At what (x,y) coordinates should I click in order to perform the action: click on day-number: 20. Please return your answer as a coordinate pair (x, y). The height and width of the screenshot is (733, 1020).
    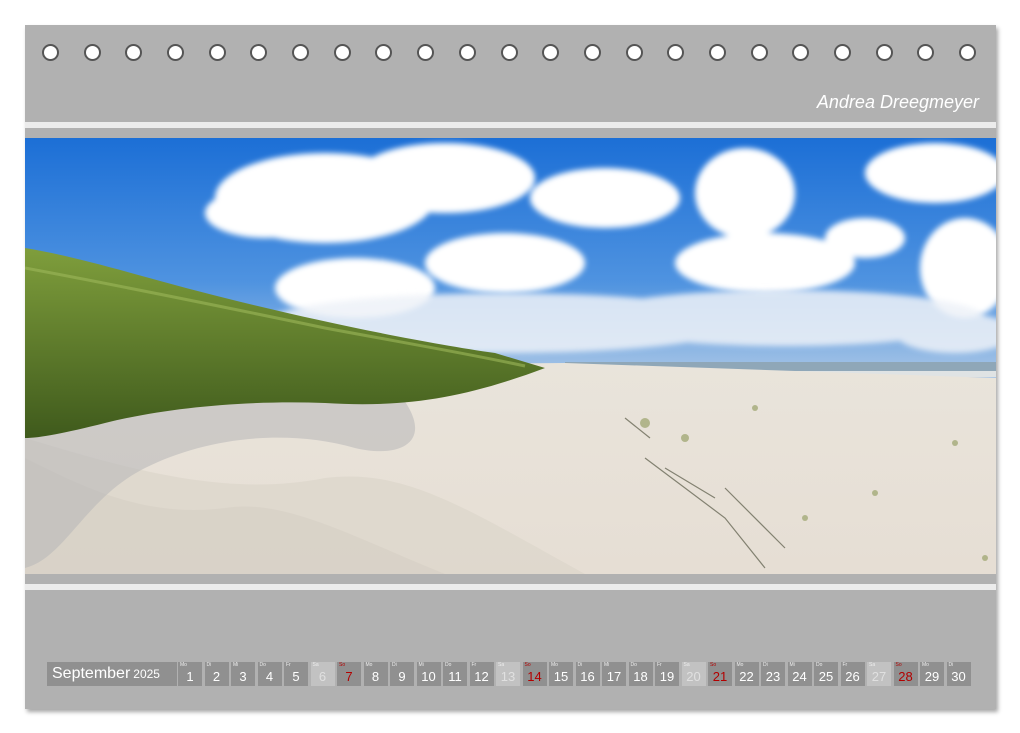
    Looking at the image, I should click on (693, 676).